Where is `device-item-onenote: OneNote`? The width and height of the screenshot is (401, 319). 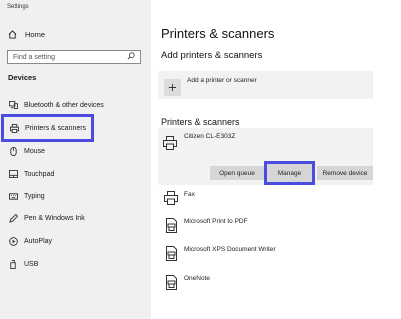
device-item-onenote: OneNote is located at coordinates (186, 282).